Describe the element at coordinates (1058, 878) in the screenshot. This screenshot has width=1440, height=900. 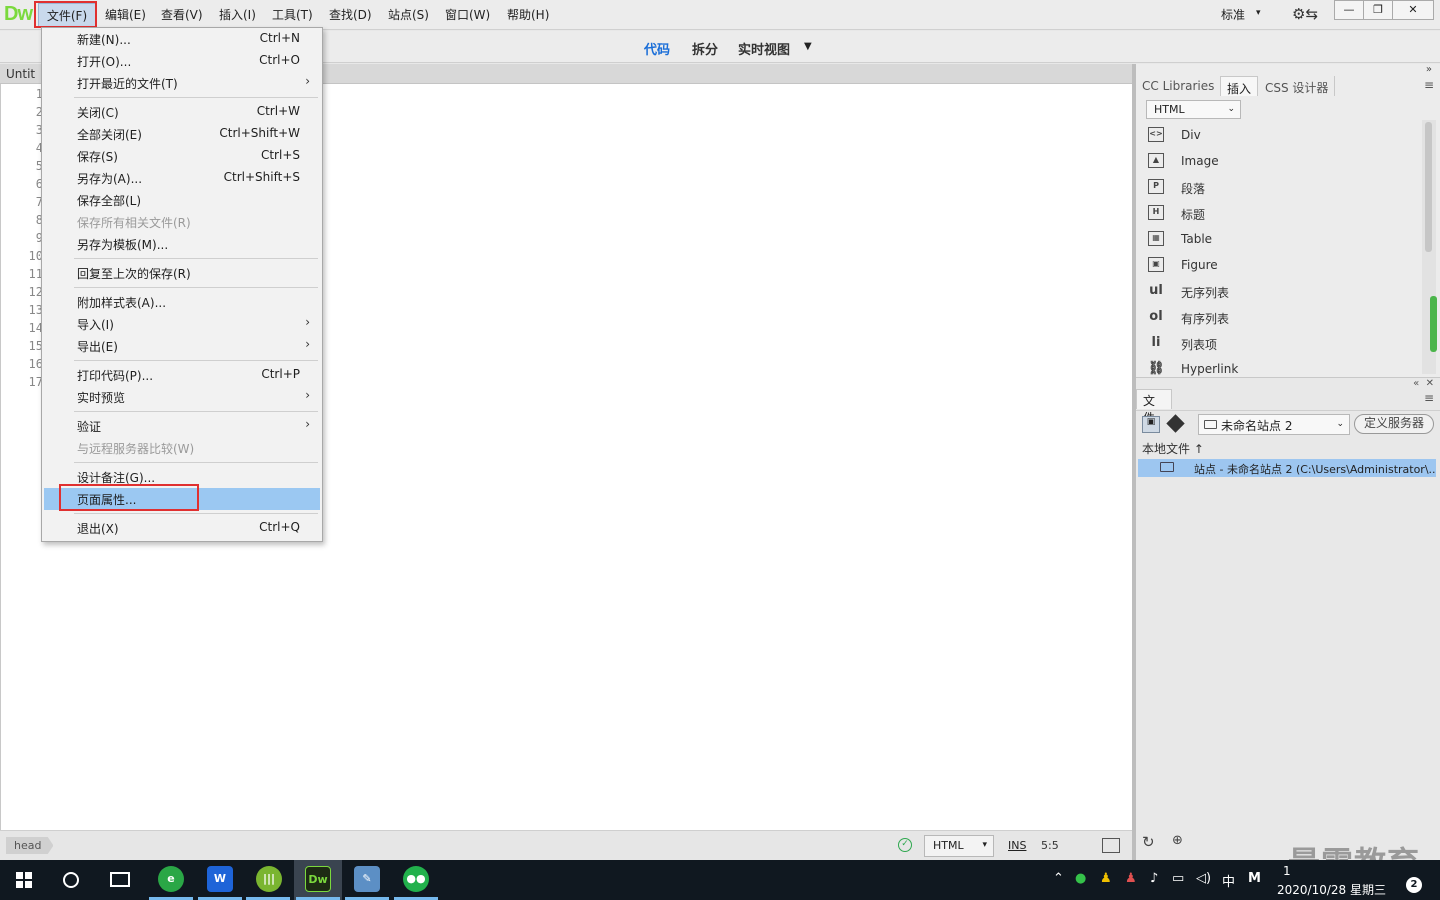
I see `chevron-up-icon: ⌃` at that location.